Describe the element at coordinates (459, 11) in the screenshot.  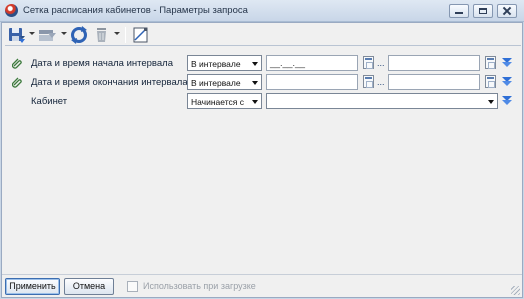
I see `minimize-button` at that location.